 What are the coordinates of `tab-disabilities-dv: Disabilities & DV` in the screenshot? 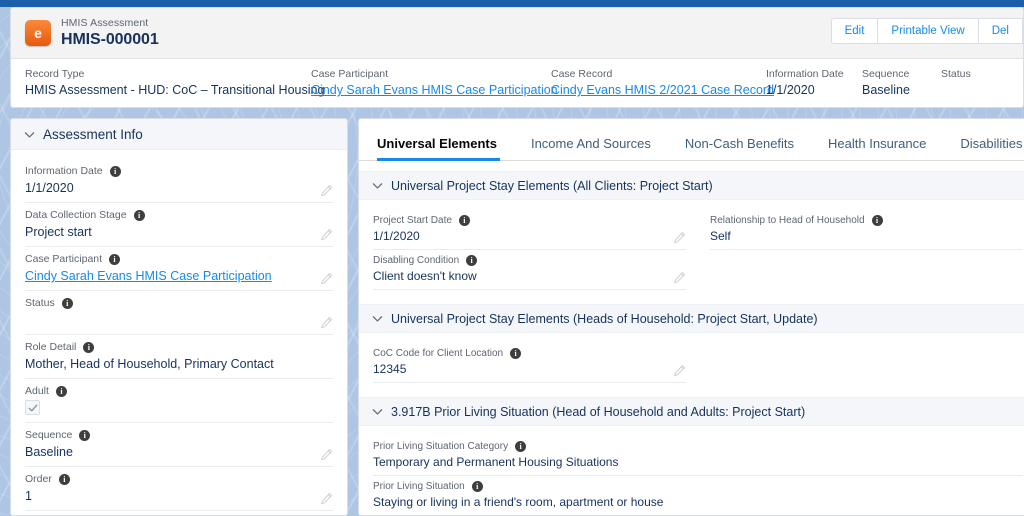 It's located at (983, 148).